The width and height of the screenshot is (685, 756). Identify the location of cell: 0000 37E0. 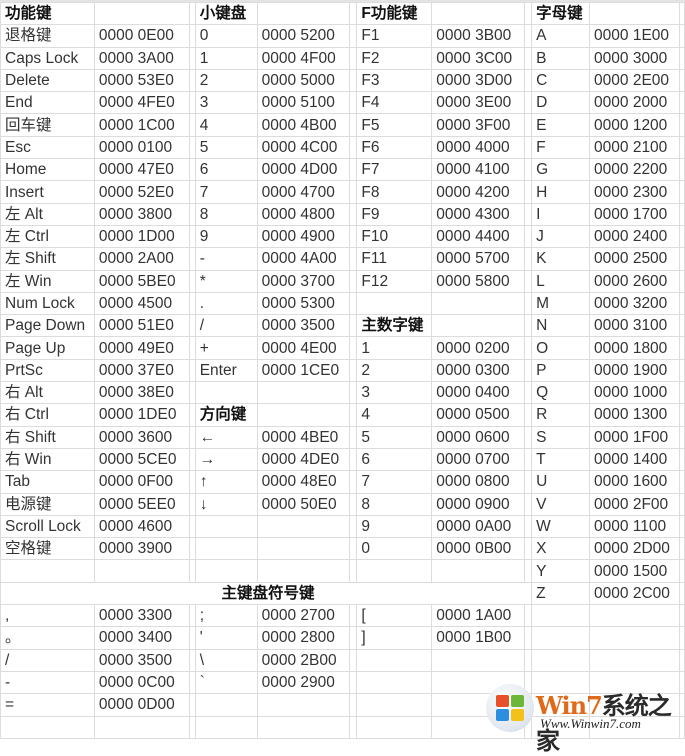
(141, 370).